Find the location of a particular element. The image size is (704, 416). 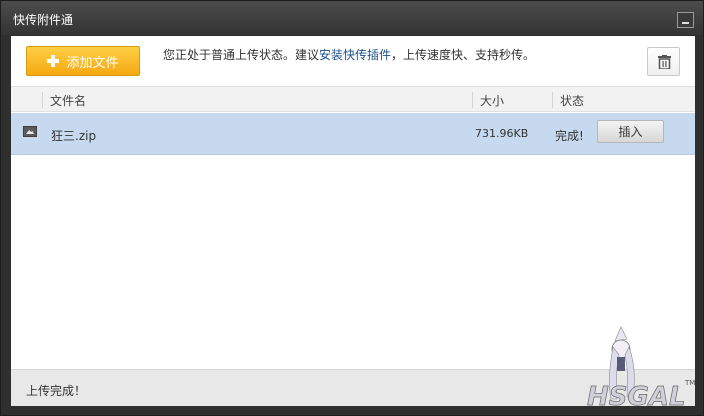

install-plugin-link: 安装快传插件 is located at coordinates (355, 55).